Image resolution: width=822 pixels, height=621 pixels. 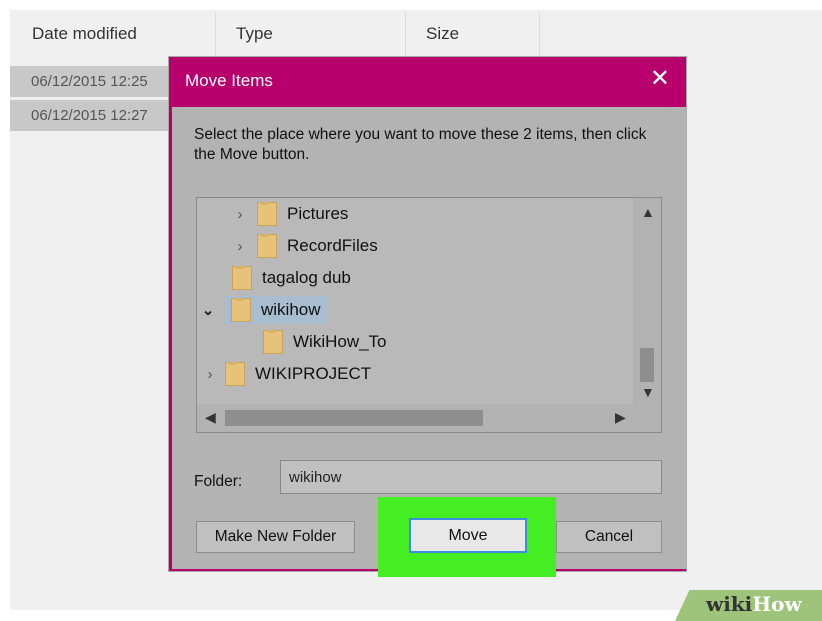 I want to click on scroll-up-icon: ▲, so click(x=648, y=212).